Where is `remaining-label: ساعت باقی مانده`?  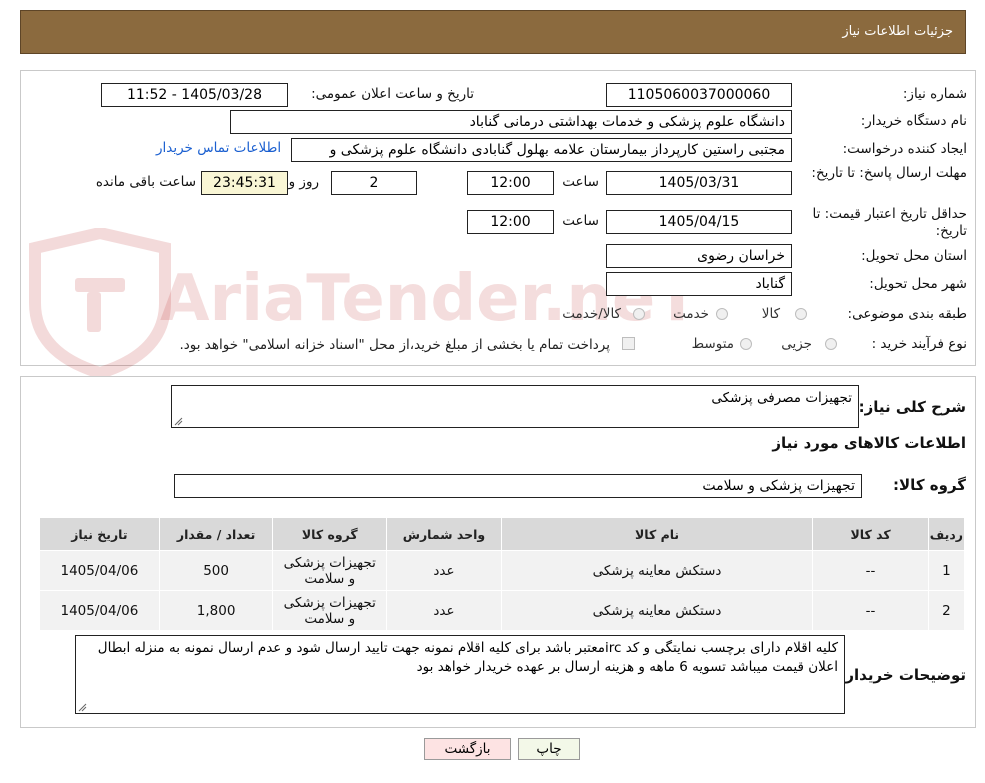 remaining-label: ساعت باقی مانده is located at coordinates (145, 182).